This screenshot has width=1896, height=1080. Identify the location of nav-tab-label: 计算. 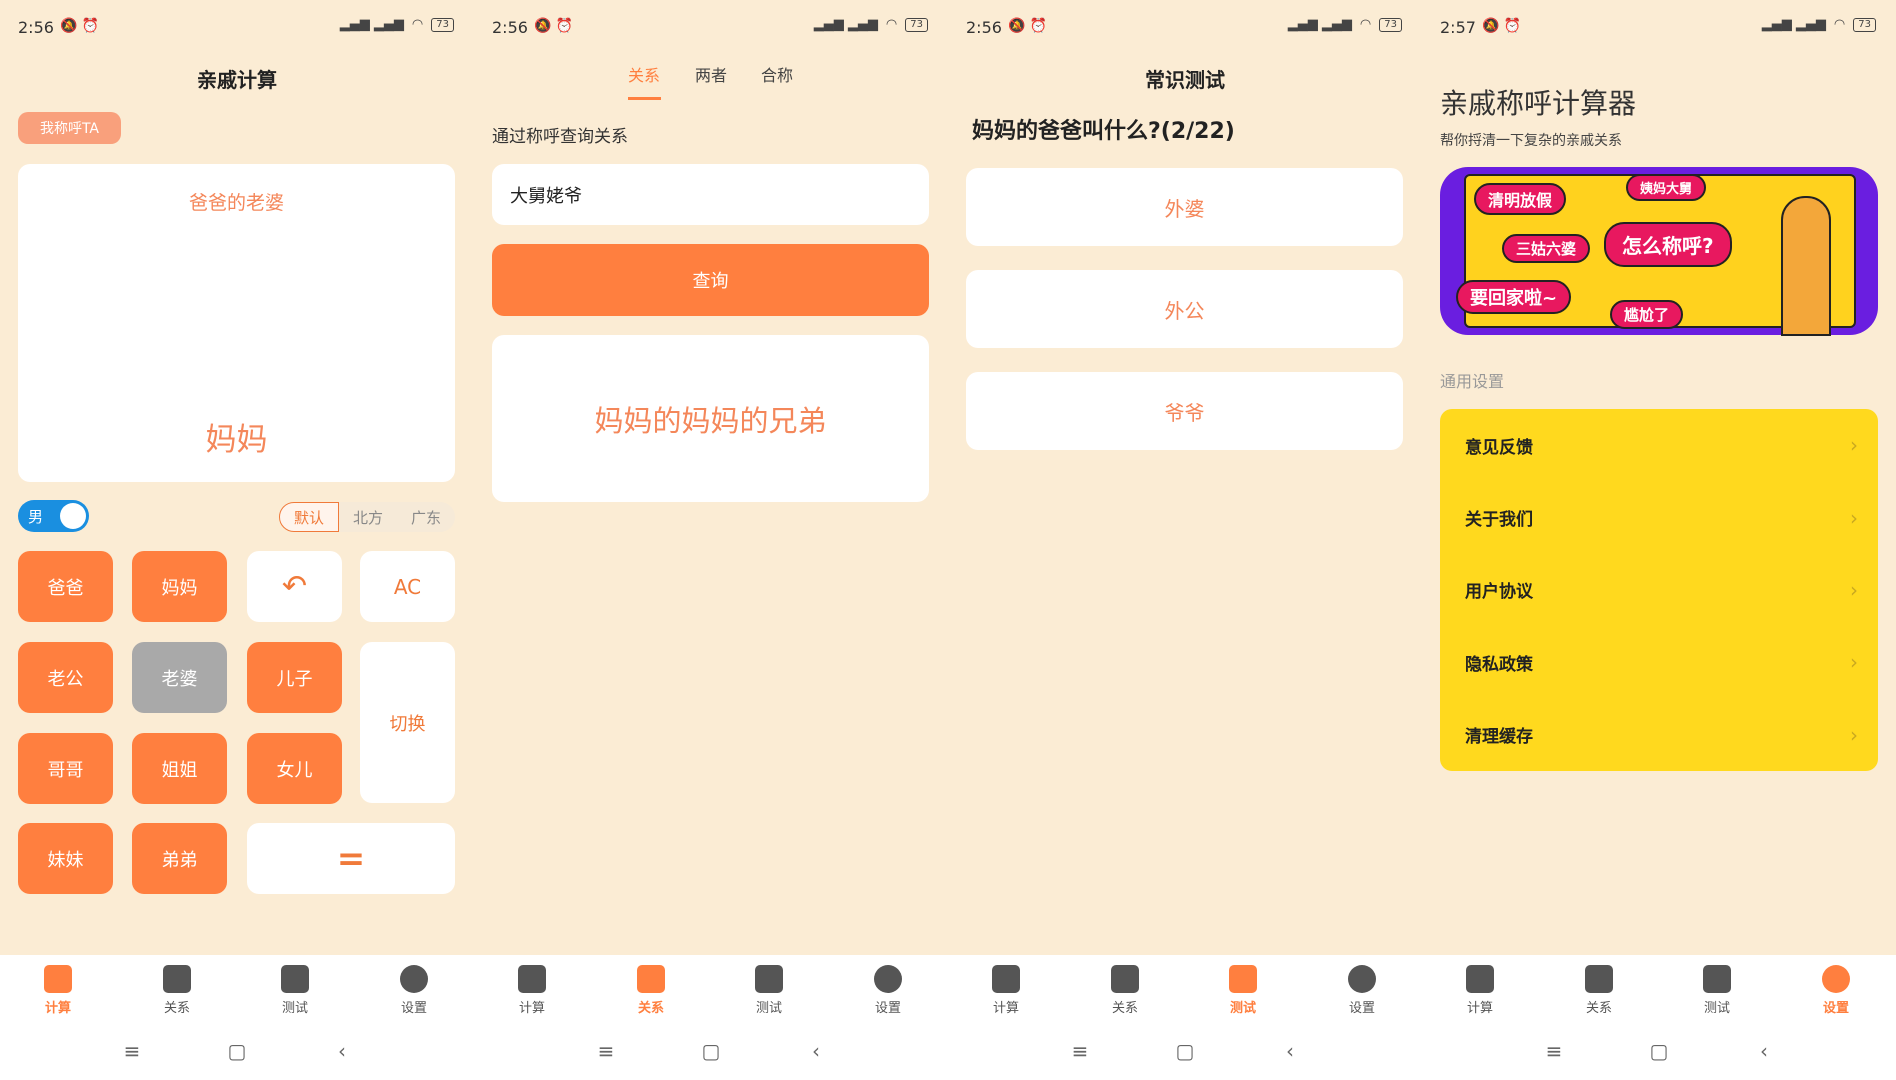
(531, 1008).